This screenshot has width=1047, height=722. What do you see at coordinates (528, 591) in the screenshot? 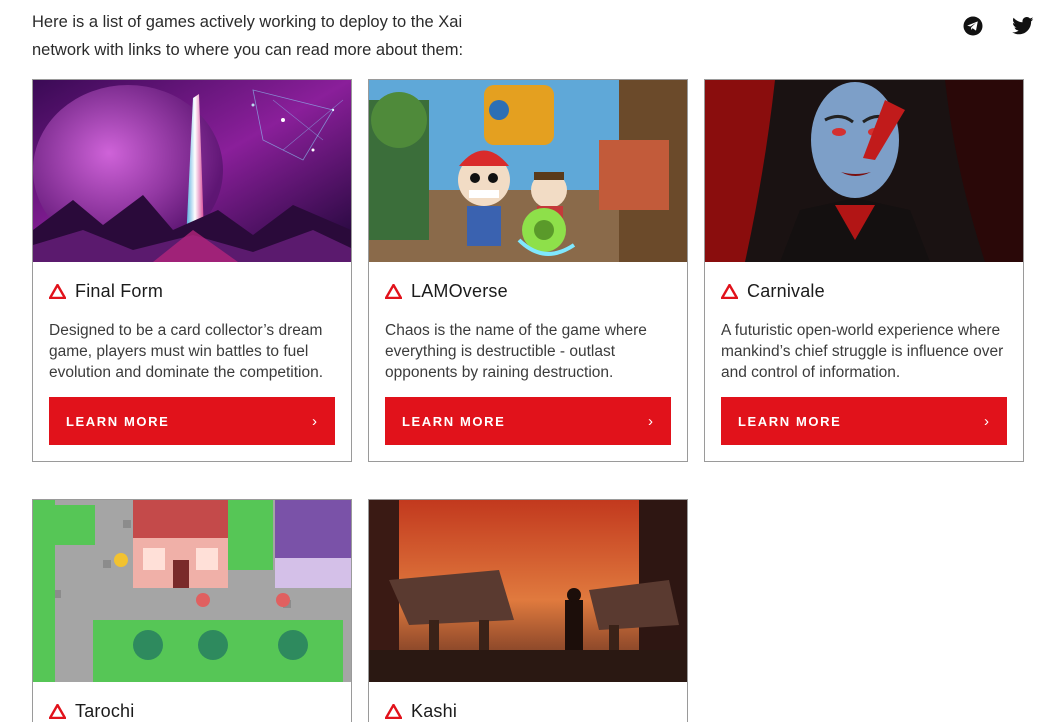
I see `game-image-kashi` at bounding box center [528, 591].